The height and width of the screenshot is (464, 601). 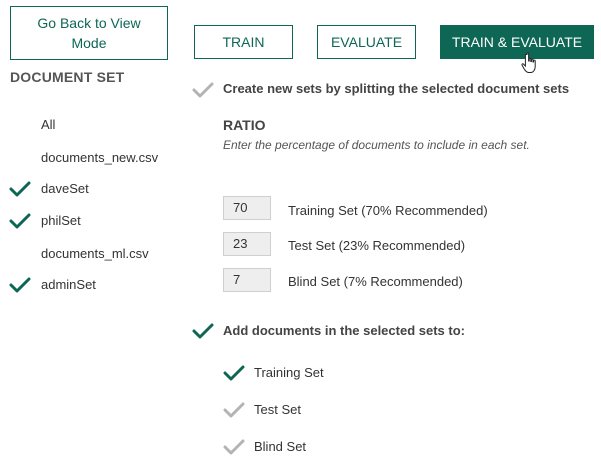 I want to click on ratio-title: RATIO, so click(x=244, y=125).